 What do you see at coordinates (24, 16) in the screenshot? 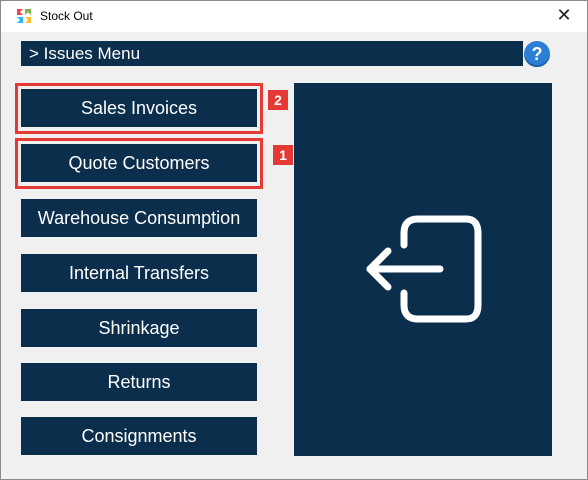
I see `app-logo-icon` at bounding box center [24, 16].